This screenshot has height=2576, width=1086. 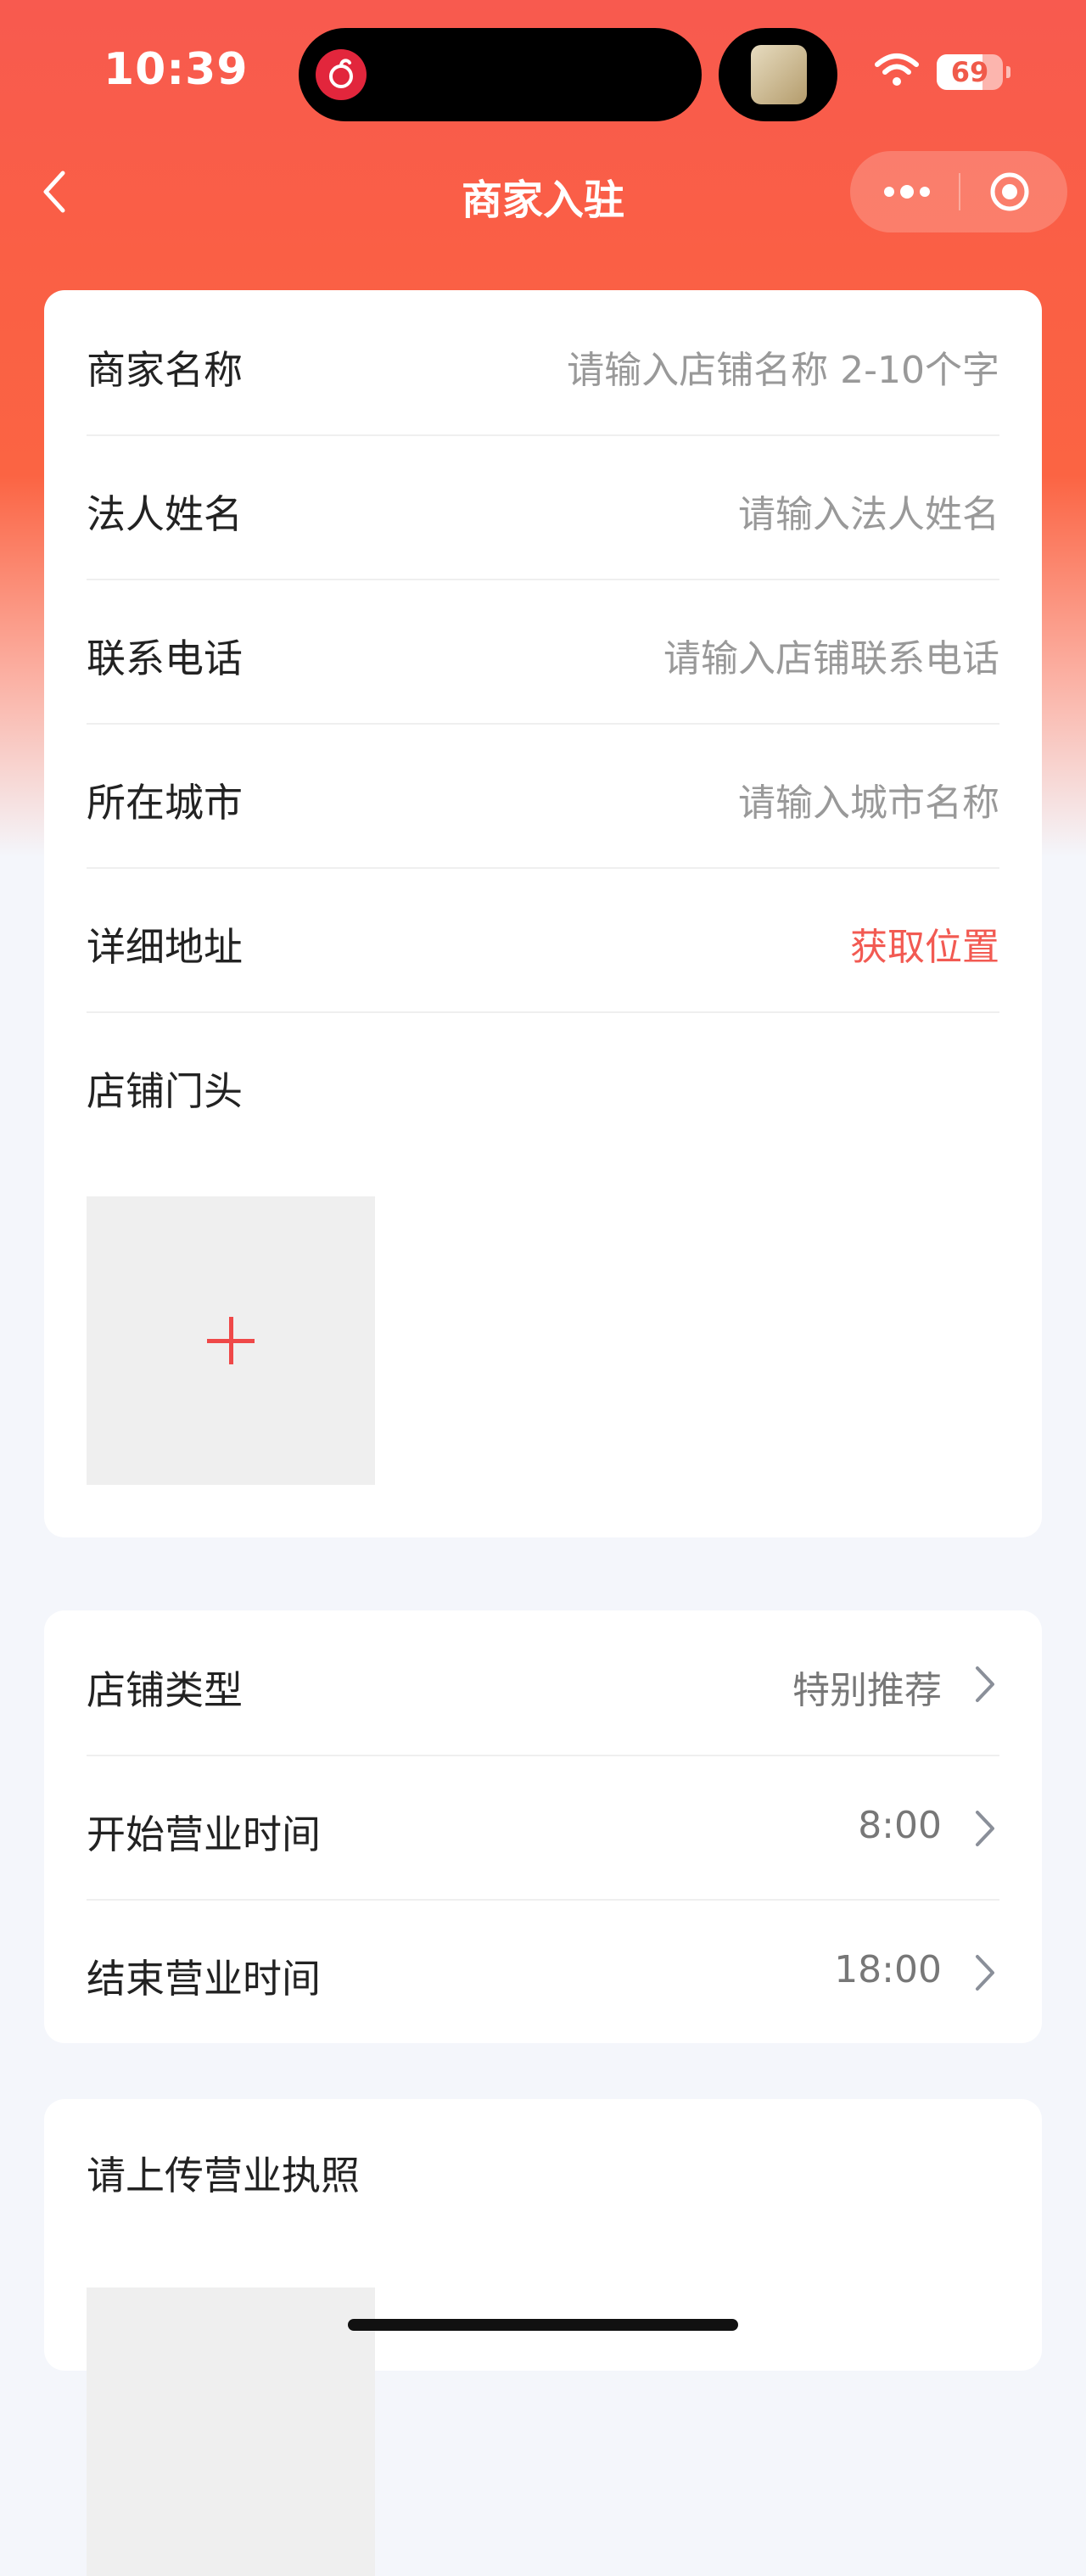 I want to click on plus-icon-vertical, so click(x=231, y=1340).